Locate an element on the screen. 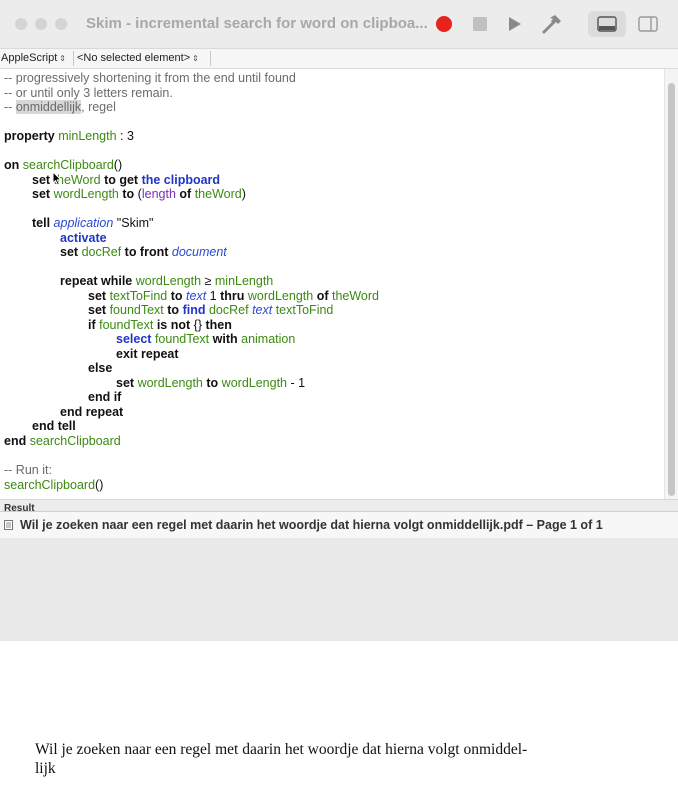 The height and width of the screenshot is (800, 678). run-icon is located at coordinates (515, 24).